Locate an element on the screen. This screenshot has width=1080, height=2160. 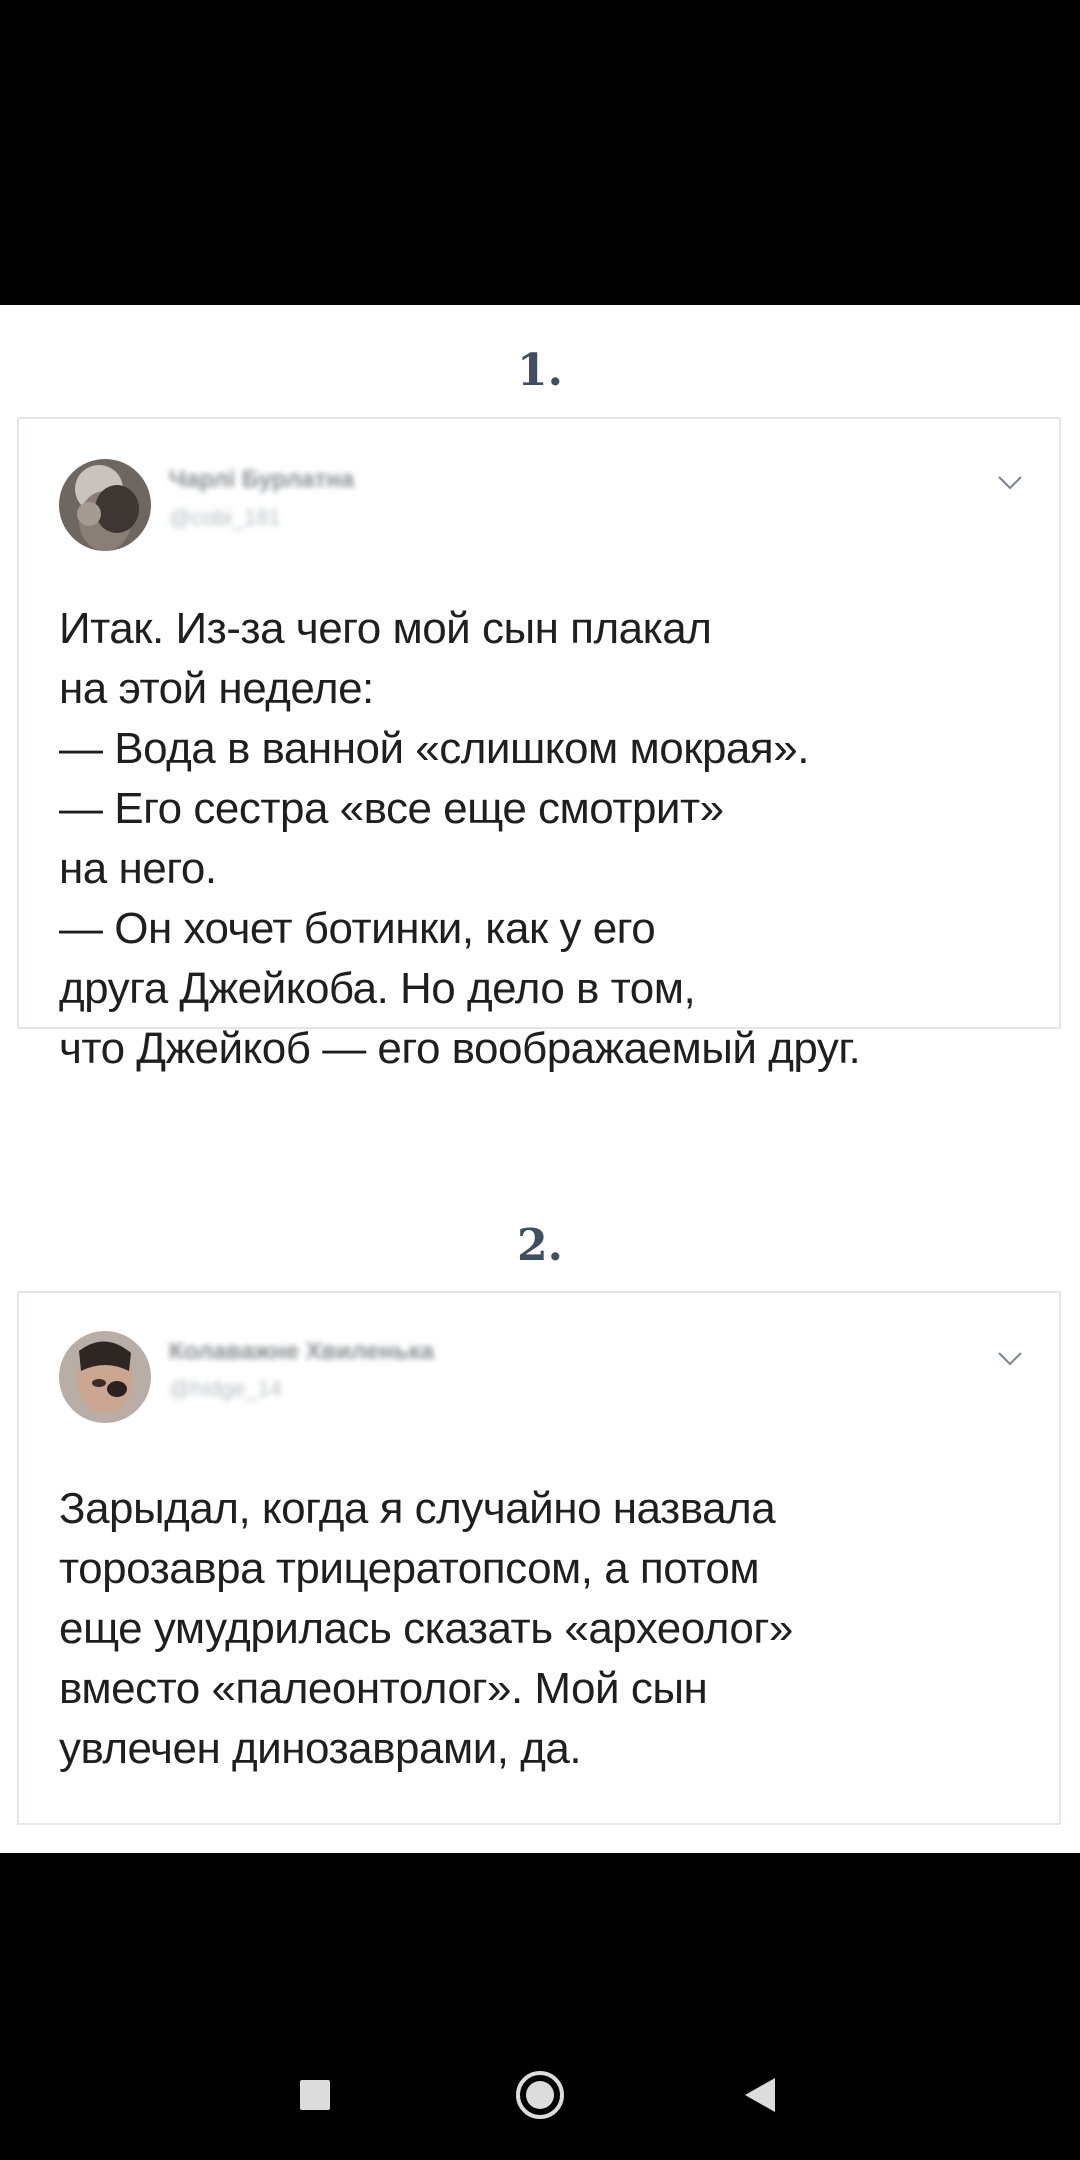
square-icon is located at coordinates (315, 2095).